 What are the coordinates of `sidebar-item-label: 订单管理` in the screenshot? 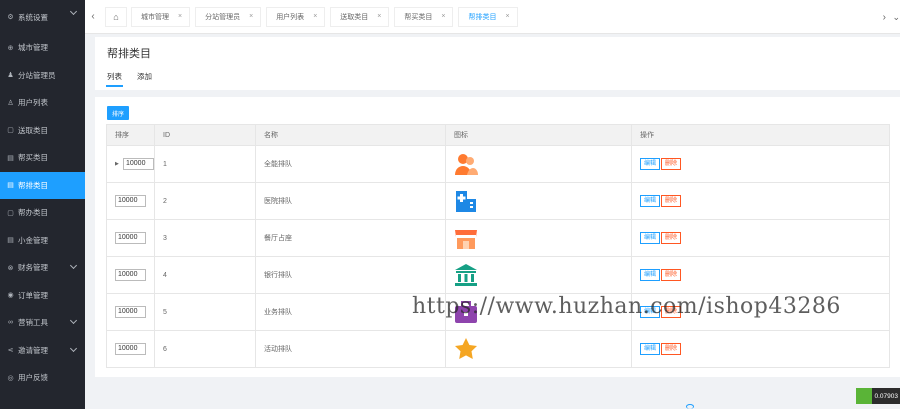 It's located at (33, 295).